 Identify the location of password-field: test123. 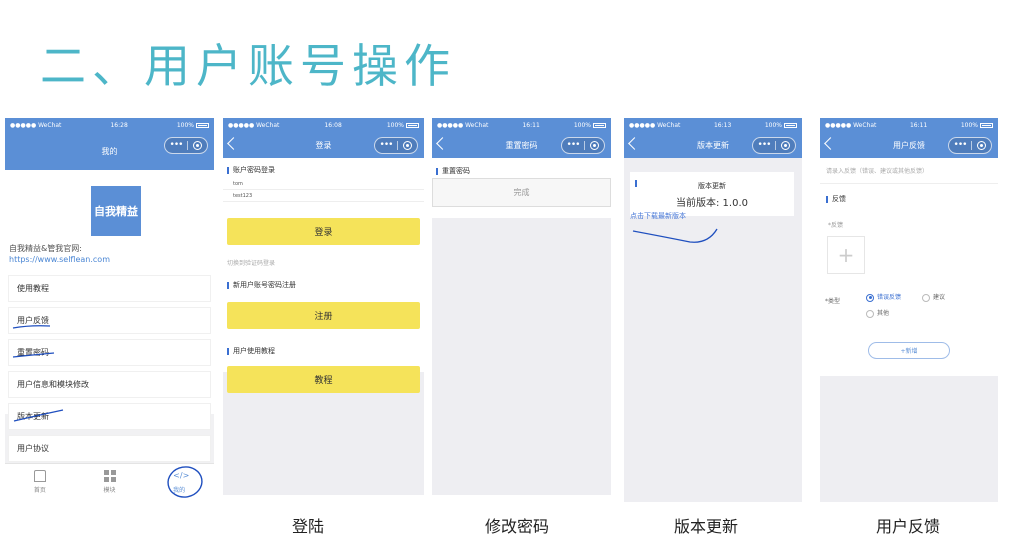
(323, 196).